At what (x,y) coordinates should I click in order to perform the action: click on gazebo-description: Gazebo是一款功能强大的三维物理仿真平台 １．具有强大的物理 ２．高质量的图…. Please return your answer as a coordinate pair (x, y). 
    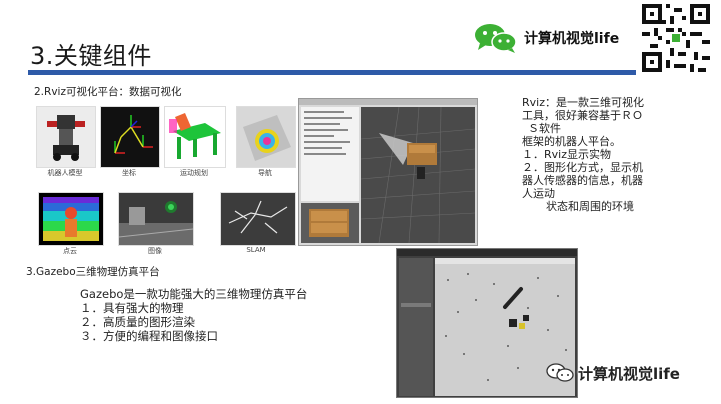
    Looking at the image, I should click on (193, 315).